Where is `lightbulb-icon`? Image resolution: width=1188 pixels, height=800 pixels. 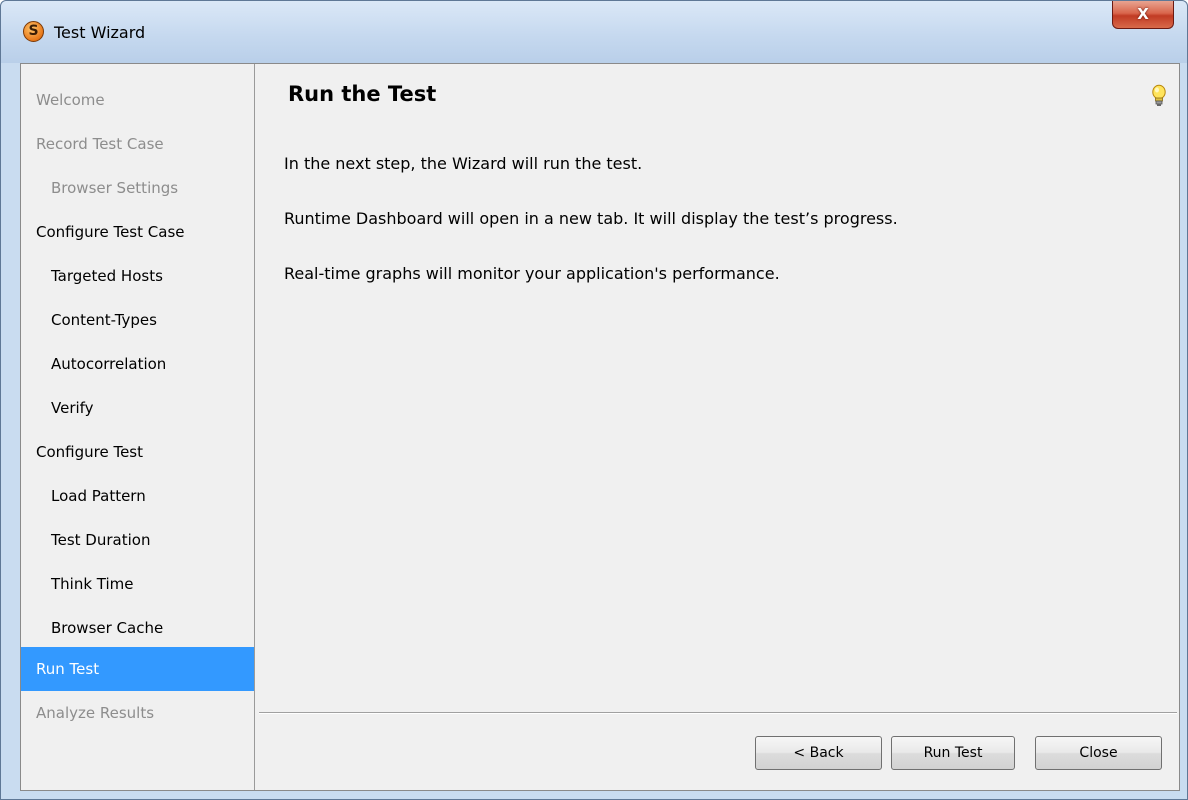 lightbulb-icon is located at coordinates (1159, 96).